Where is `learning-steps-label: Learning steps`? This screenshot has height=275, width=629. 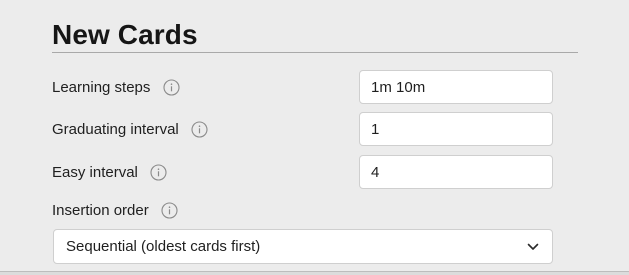
learning-steps-label: Learning steps is located at coordinates (101, 87).